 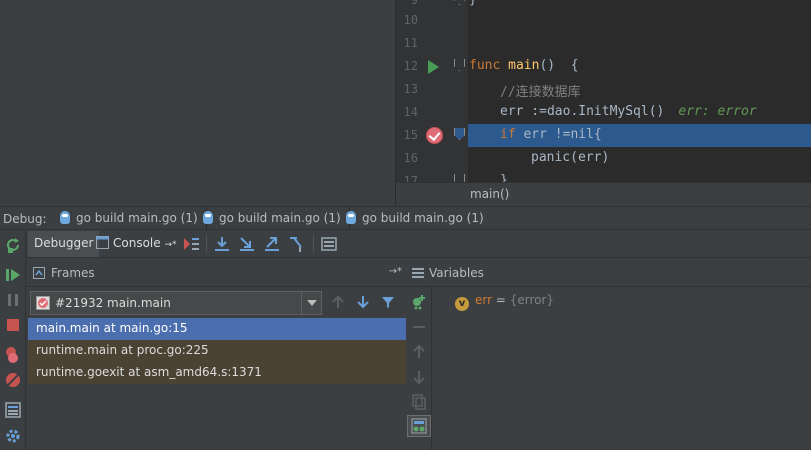 I want to click on variable-icon: v, so click(x=462, y=304).